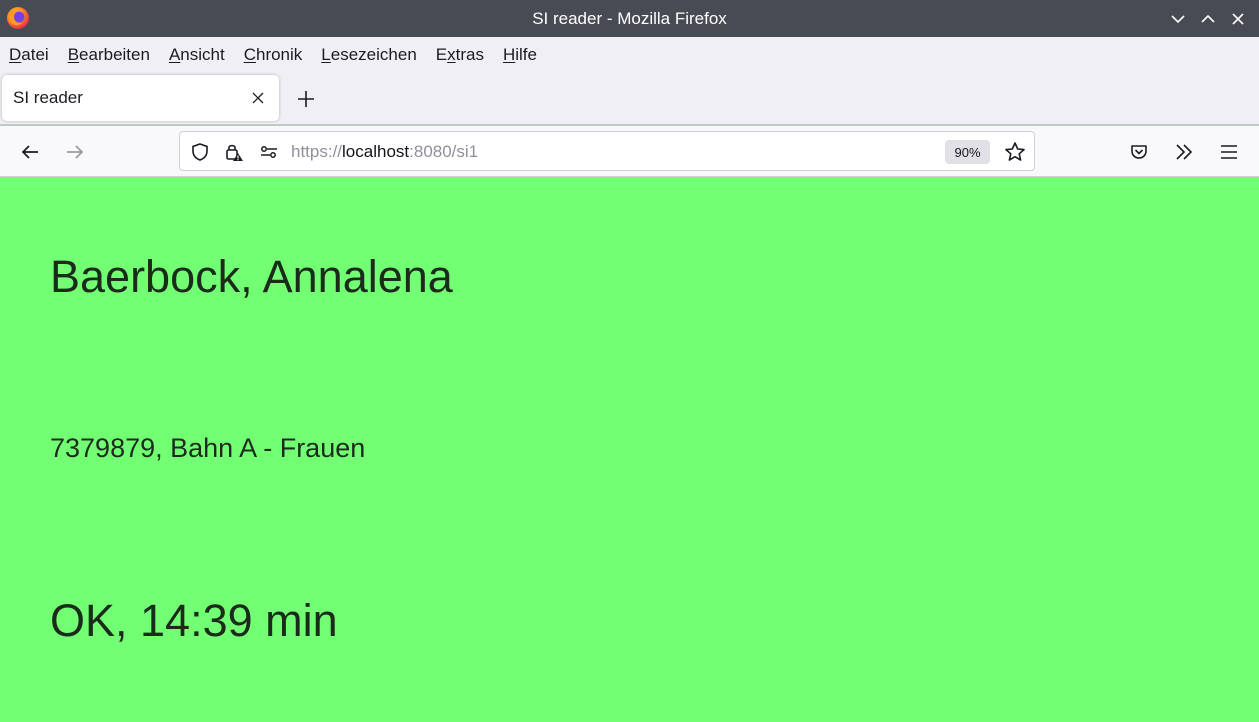 This screenshot has width=1259, height=722. I want to click on navigation-toolbar: https://localhost:8080/si1 90%, so click(629, 151).